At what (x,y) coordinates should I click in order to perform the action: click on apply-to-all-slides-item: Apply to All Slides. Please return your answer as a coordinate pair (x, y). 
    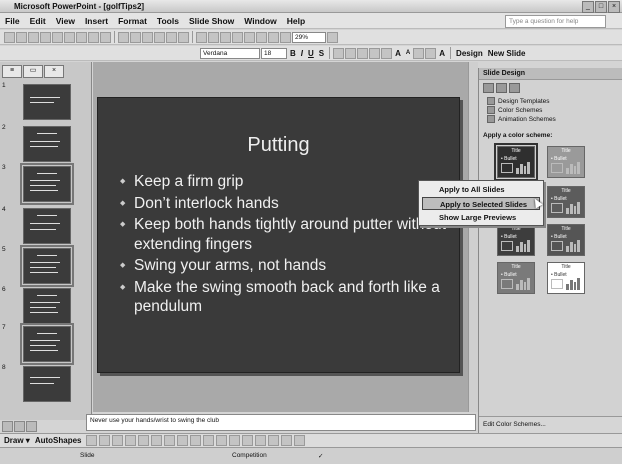
    Looking at the image, I should click on (481, 189).